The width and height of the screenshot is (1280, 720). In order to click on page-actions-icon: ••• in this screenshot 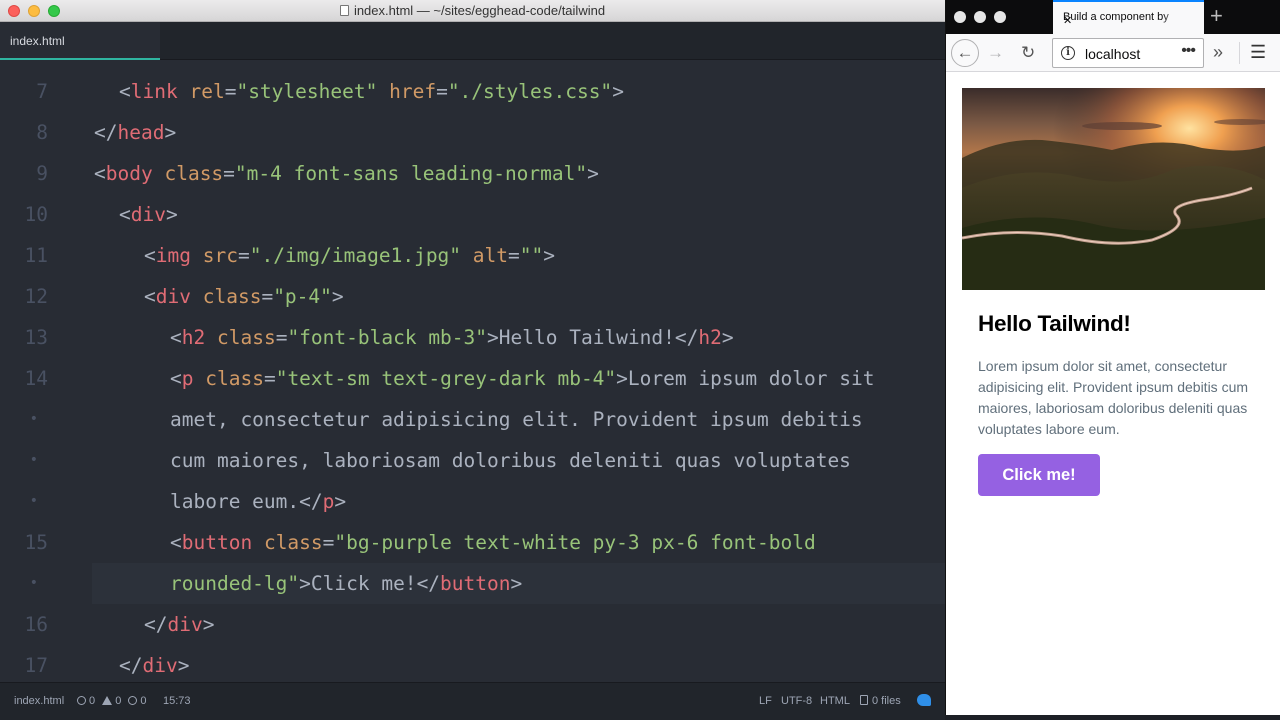, I will do `click(1188, 51)`.